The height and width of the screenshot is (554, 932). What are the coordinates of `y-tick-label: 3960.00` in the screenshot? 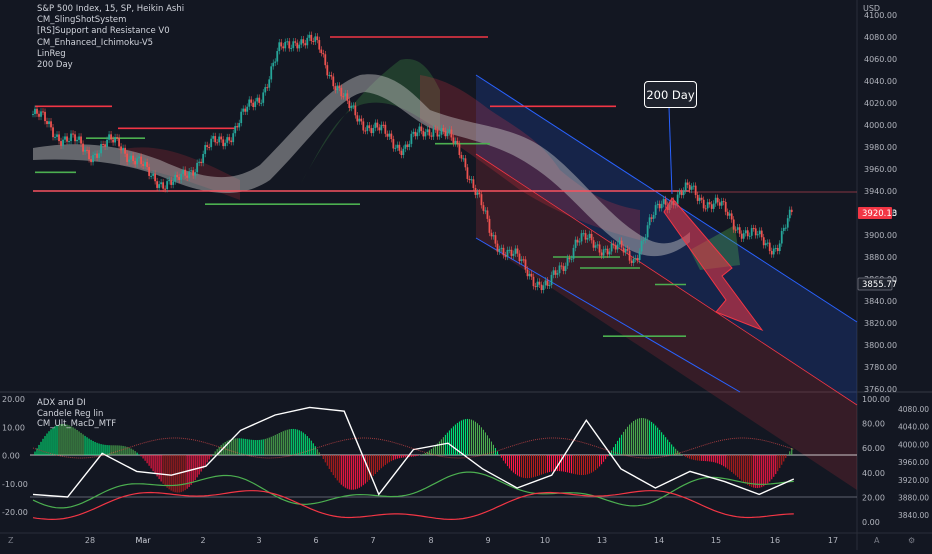 It's located at (880, 169).